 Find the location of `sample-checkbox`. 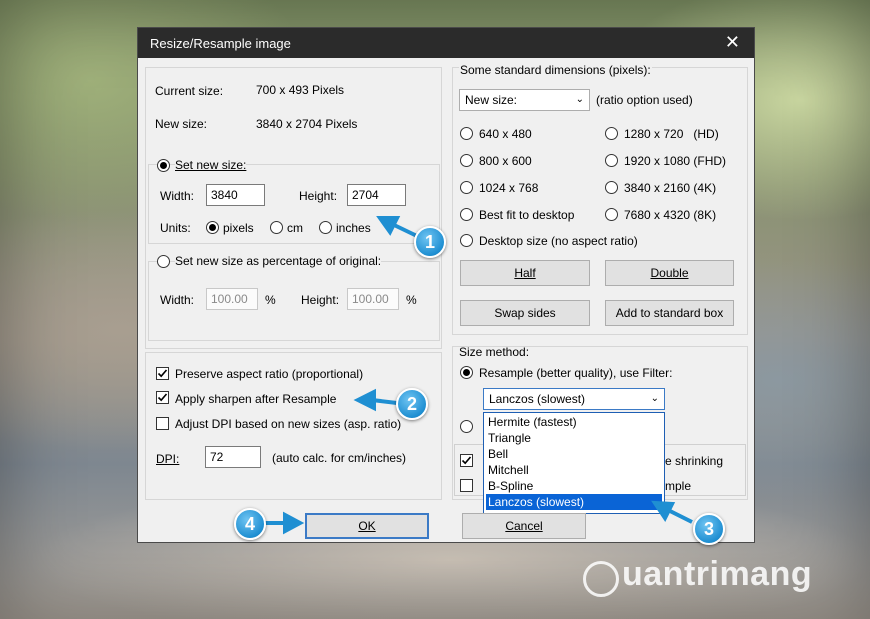

sample-checkbox is located at coordinates (466, 485).